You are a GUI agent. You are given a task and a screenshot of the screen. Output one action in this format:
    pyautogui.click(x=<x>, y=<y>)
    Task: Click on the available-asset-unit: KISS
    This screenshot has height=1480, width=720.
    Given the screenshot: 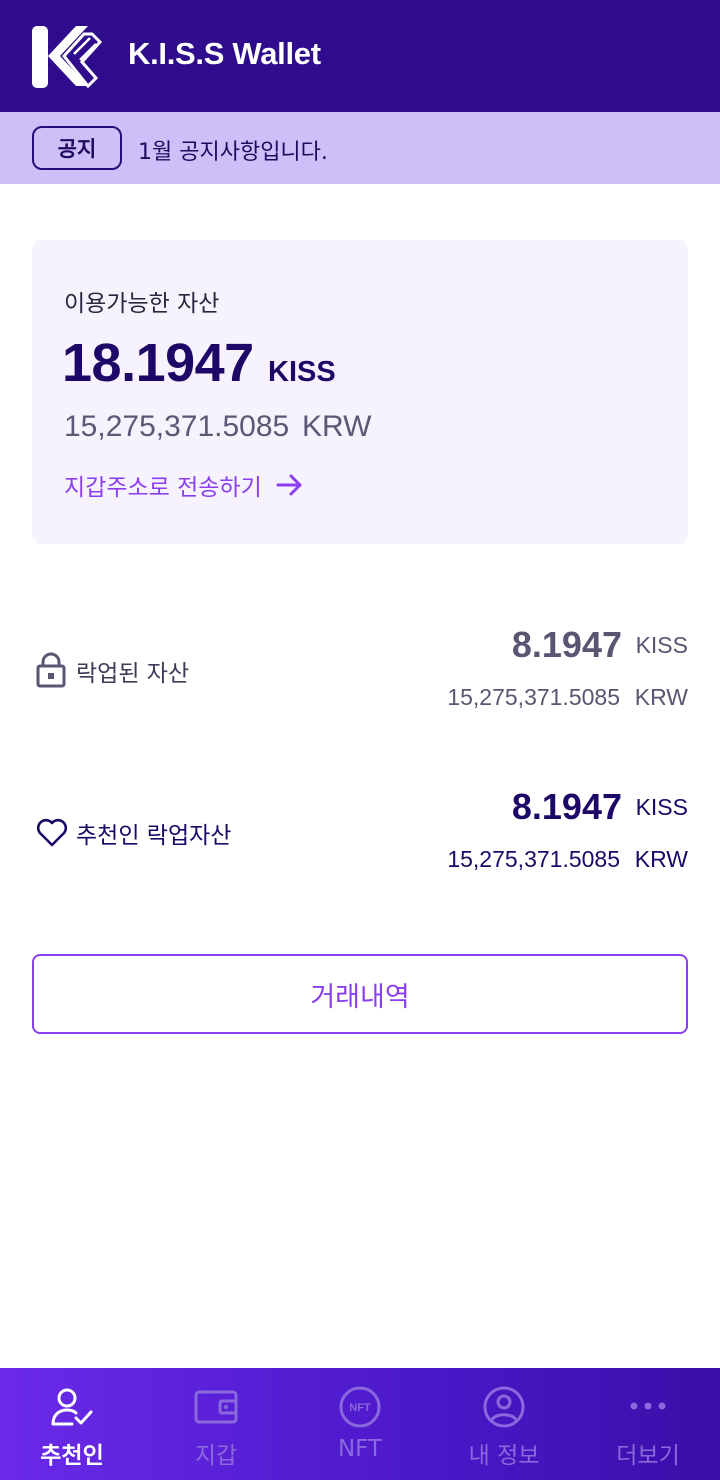 What is the action you would take?
    pyautogui.click(x=302, y=372)
    